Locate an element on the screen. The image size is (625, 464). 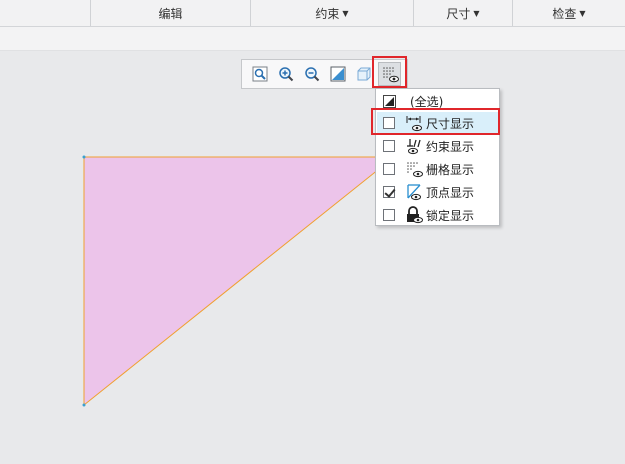
grid-display-checkbox is located at coordinates (389, 169).